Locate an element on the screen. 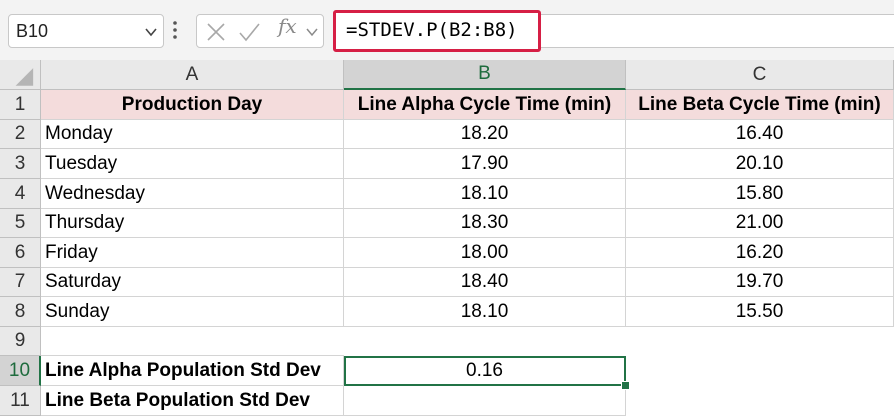 Image resolution: width=894 pixels, height=416 pixels. day-cell: Tuesday is located at coordinates (192, 164).